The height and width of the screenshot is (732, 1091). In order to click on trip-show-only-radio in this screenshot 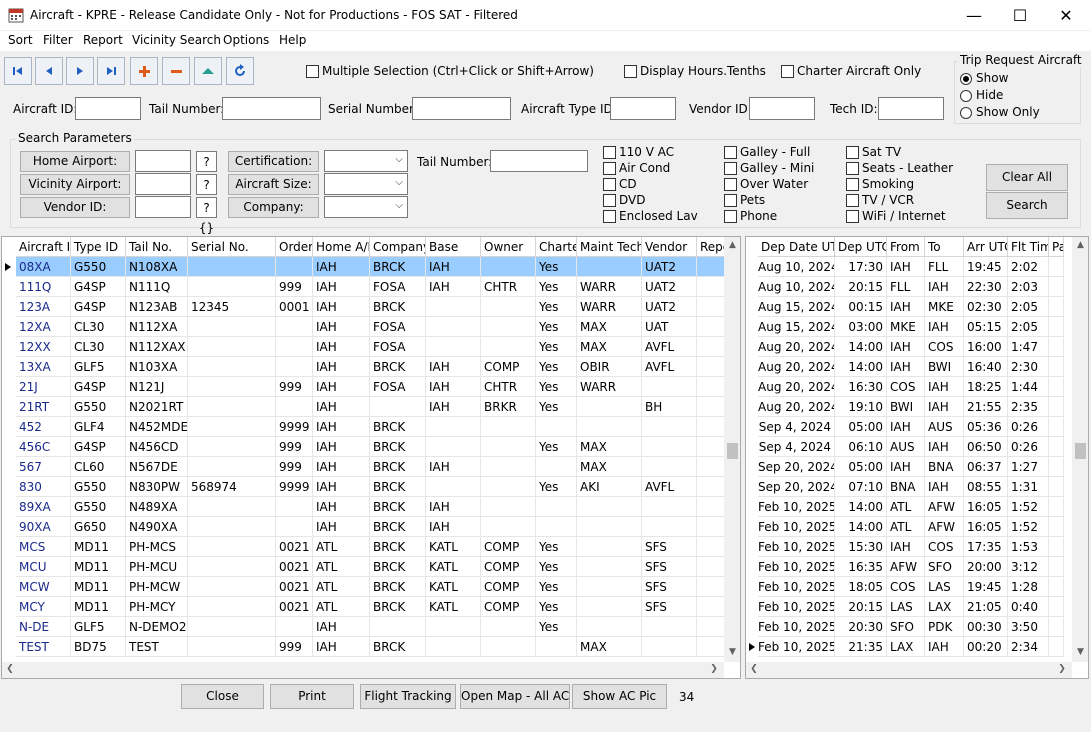, I will do `click(966, 113)`.